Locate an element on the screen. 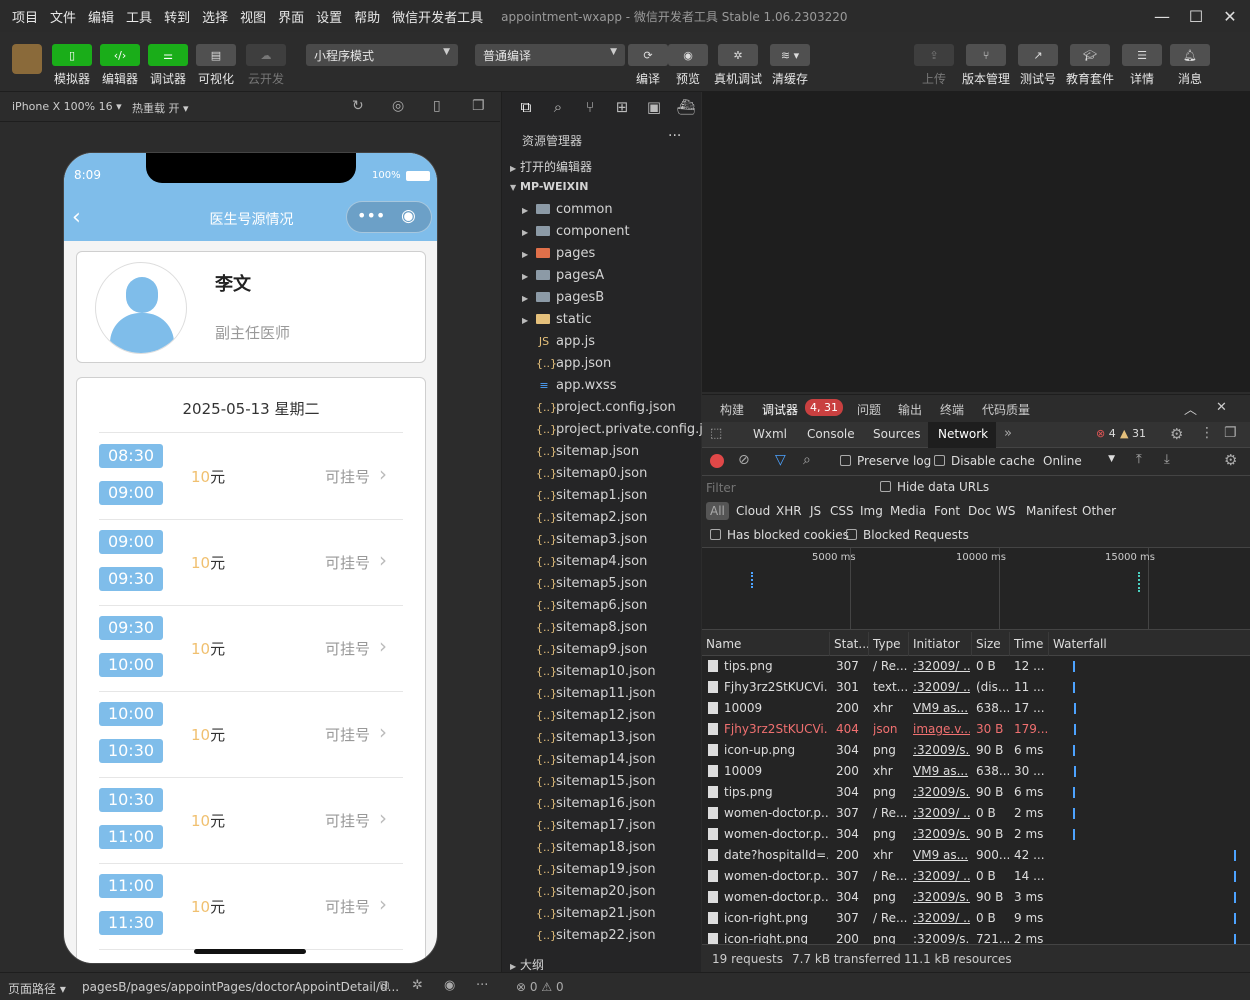  gear-icon: ⚙ is located at coordinates (1176, 434).